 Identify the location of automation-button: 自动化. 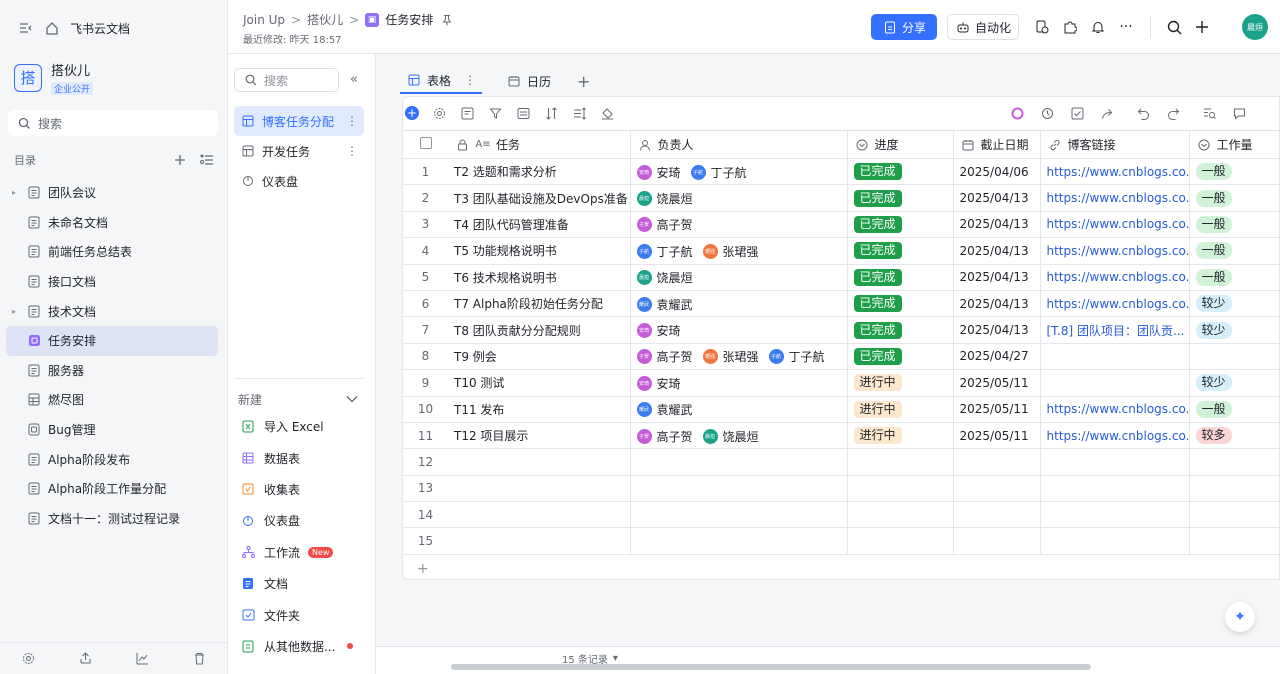
(983, 27).